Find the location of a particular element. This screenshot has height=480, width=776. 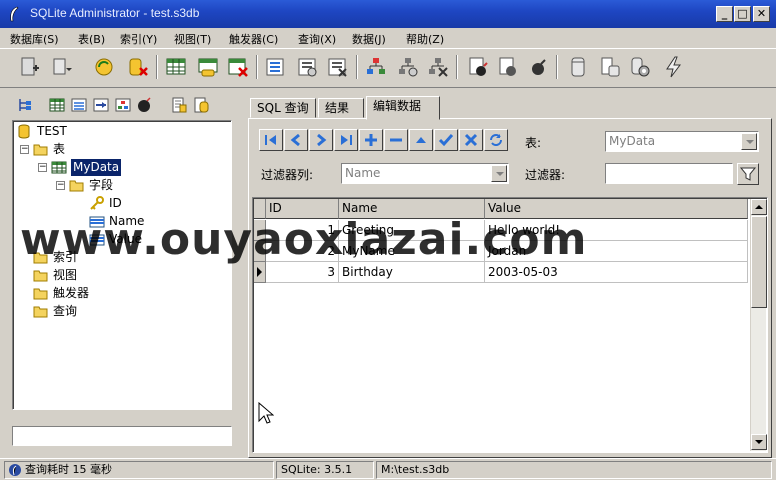

close-button: ✕ is located at coordinates (761, 14).